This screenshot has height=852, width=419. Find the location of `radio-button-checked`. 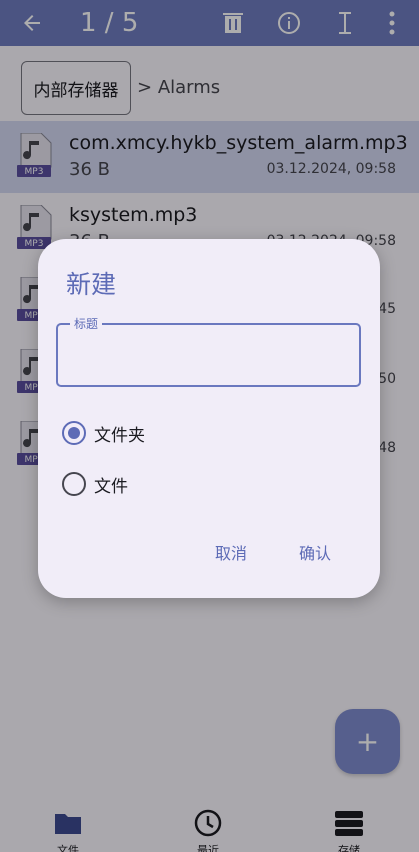

radio-button-checked is located at coordinates (74, 433).